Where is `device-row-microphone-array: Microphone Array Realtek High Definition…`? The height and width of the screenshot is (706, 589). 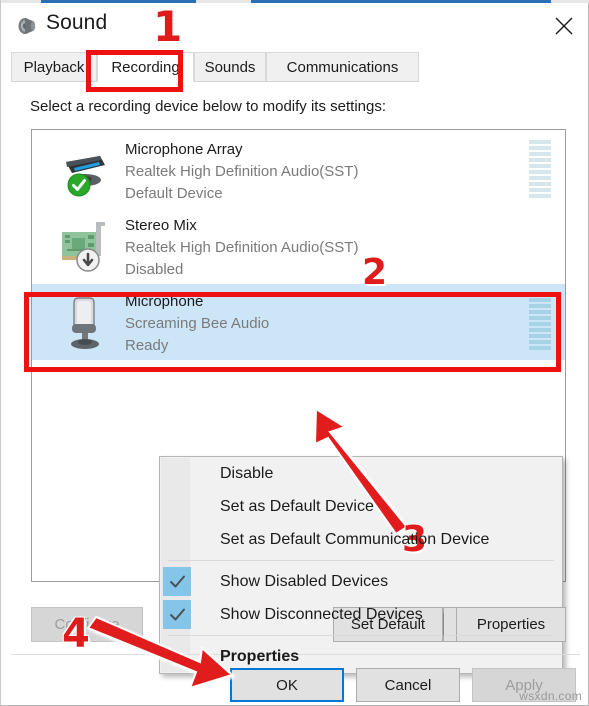
device-row-microphone-array: Microphone Array Realtek High Definition… is located at coordinates (298, 170).